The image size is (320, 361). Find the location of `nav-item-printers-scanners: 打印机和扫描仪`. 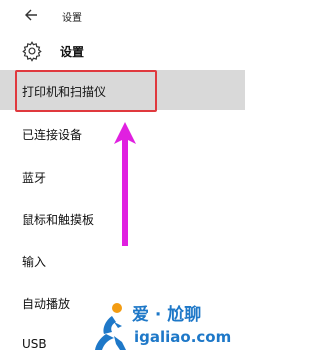

nav-item-printers-scanners: 打印机和扫描仪 is located at coordinates (122, 91).